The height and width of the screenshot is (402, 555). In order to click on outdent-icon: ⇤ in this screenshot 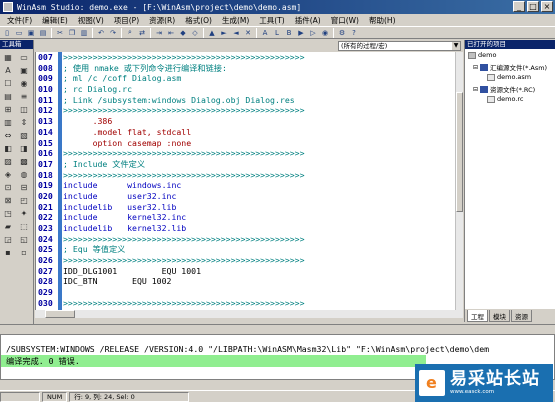, I will do `click(171, 33)`.